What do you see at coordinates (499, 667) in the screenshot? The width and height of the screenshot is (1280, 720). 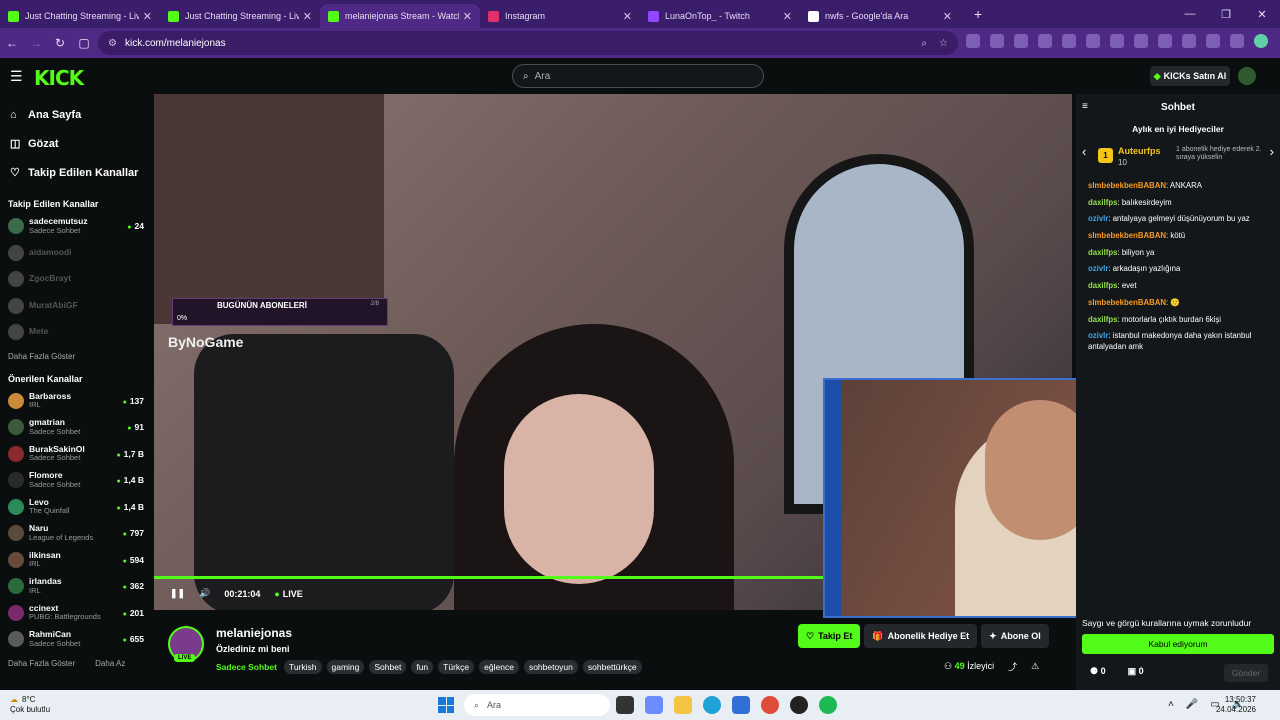 I see `tag-chip: eğlence` at bounding box center [499, 667].